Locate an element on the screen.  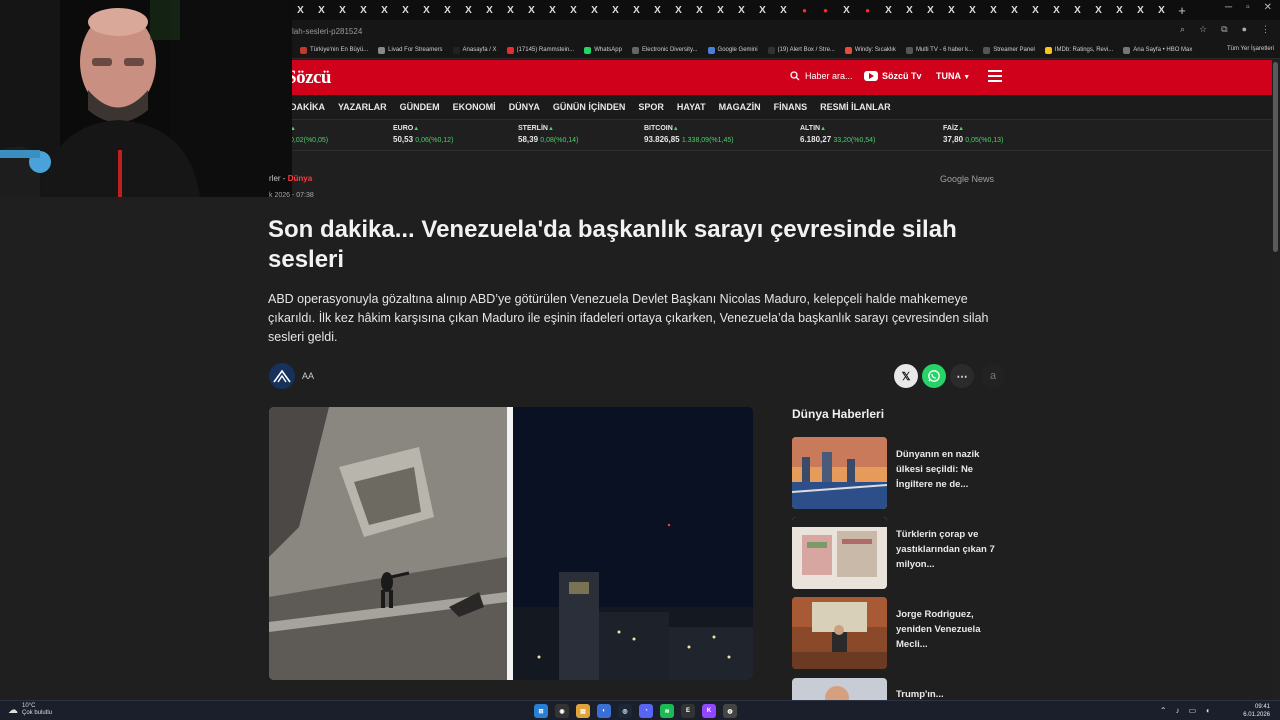
font-size-button: a is located at coordinates (993, 376).